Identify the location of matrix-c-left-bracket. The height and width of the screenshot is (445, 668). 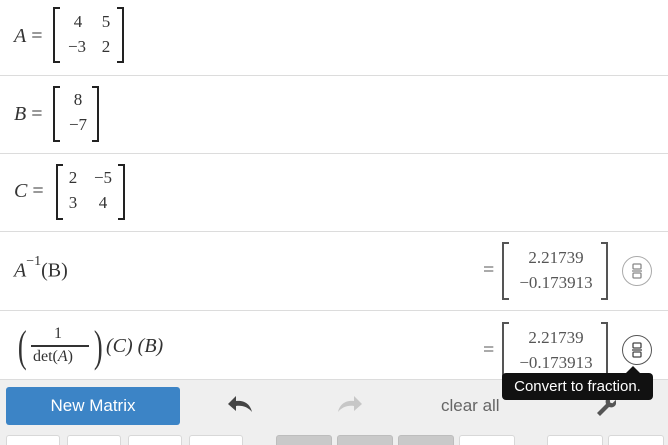
(59, 192).